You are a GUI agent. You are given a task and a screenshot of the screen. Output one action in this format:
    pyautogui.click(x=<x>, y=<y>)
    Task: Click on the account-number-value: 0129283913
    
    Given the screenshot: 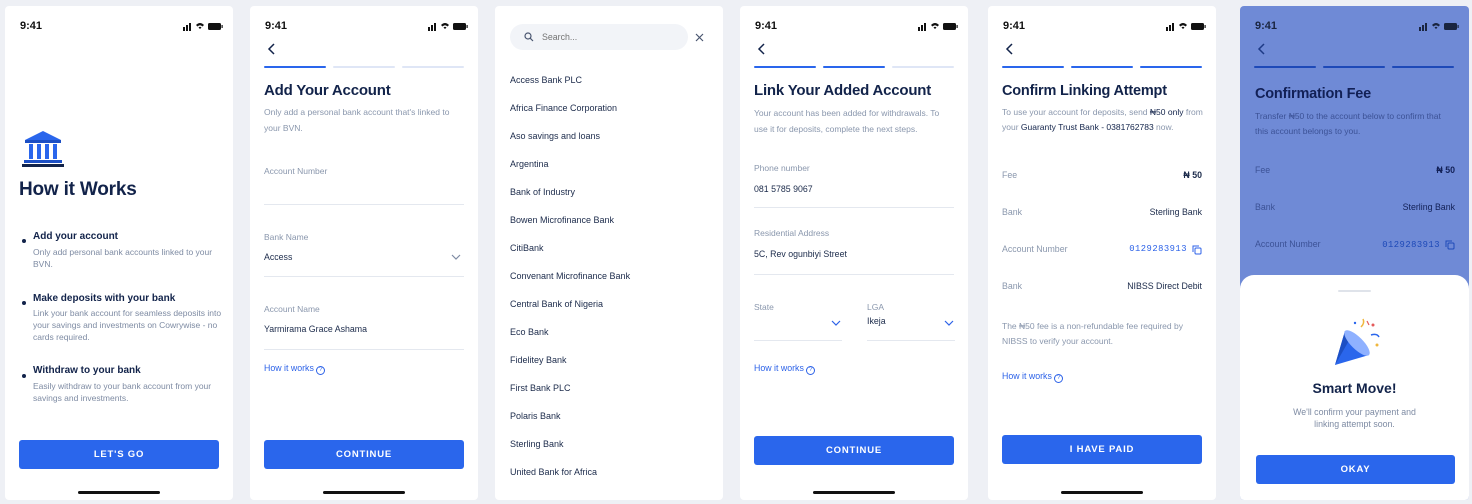 What is the action you would take?
    pyautogui.click(x=1411, y=245)
    